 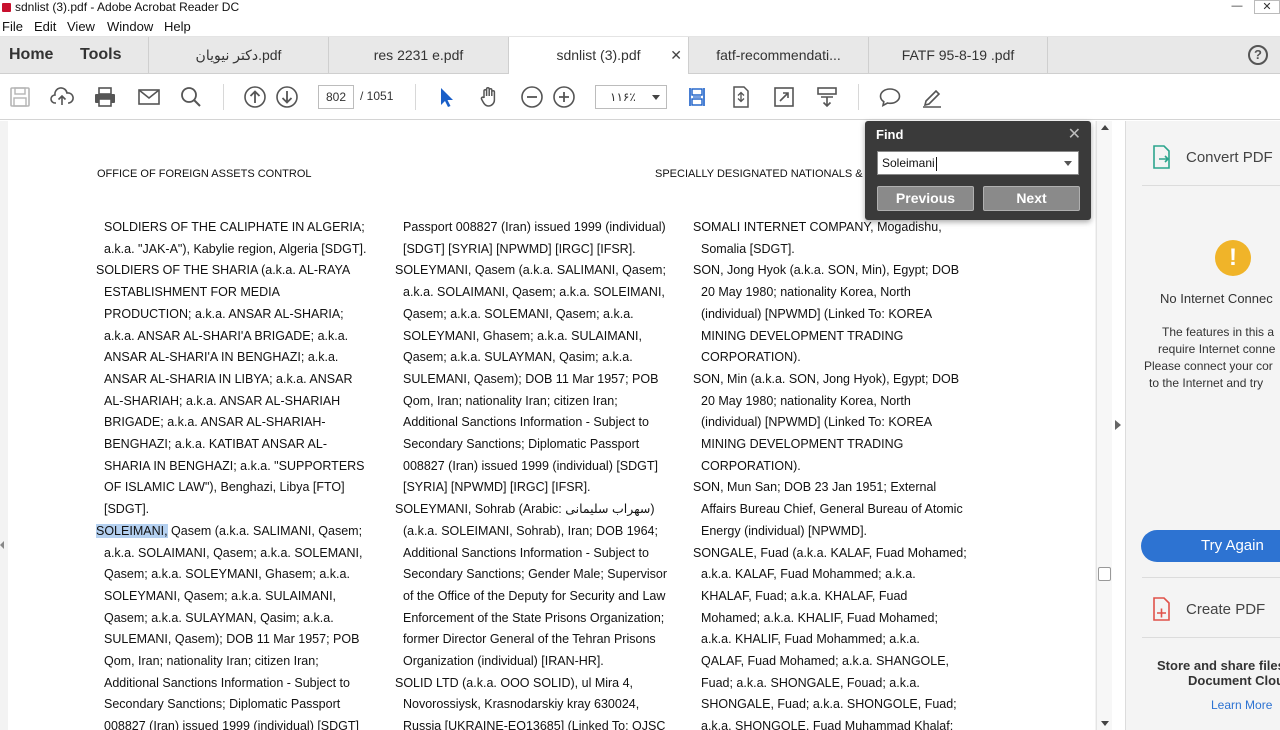 I want to click on right-panel-toggle-icon, so click(x=1118, y=425).